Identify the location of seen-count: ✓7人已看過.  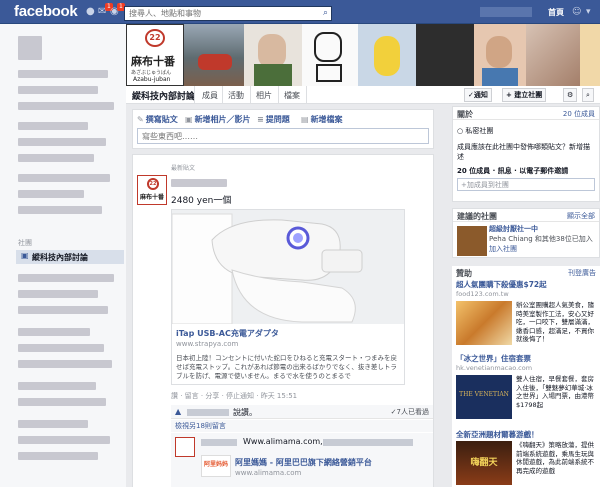
(410, 412).